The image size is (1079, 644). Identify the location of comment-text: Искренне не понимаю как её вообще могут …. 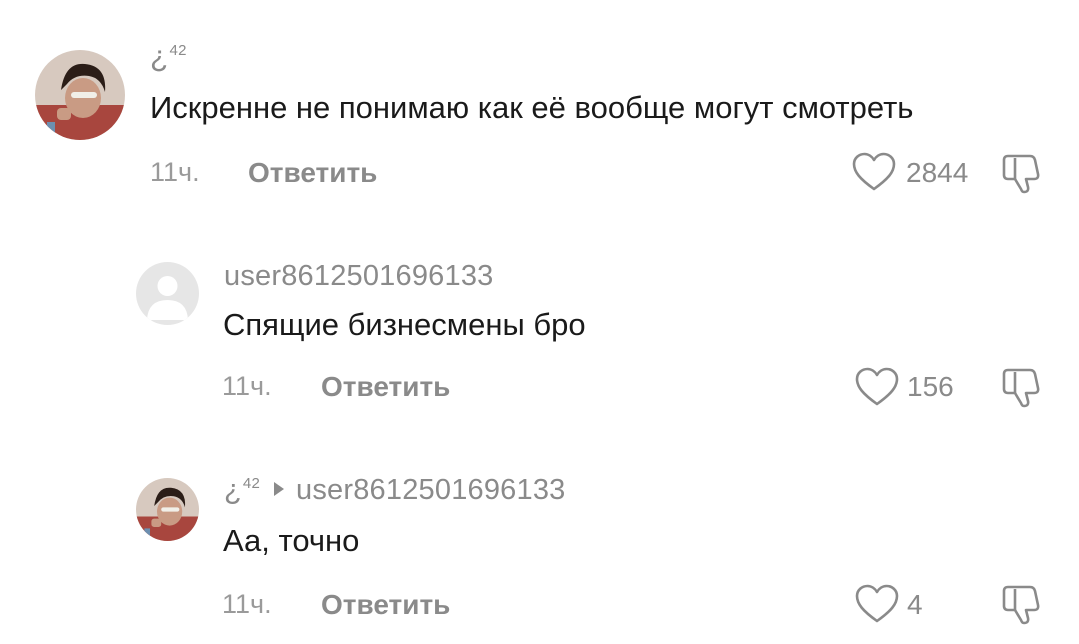
(532, 107).